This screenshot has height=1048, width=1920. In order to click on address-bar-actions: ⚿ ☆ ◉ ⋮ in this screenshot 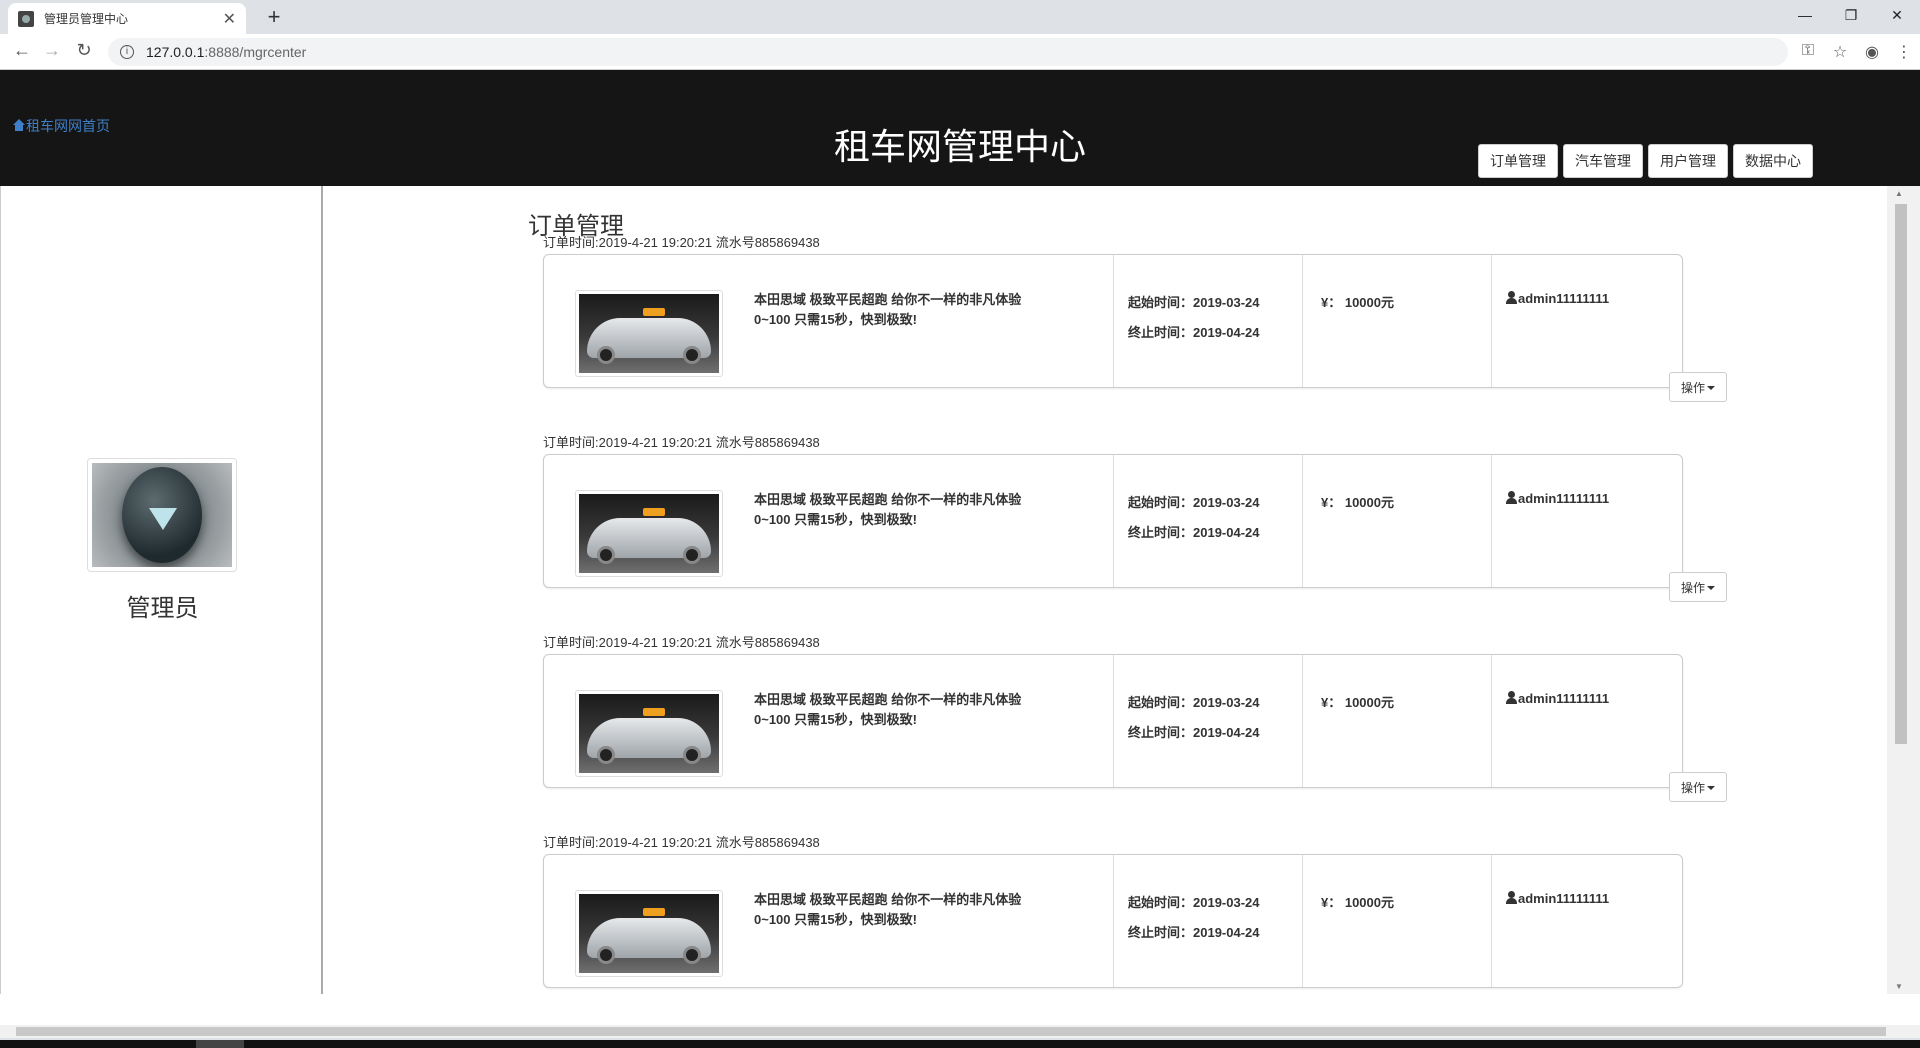, I will do `click(1856, 52)`.